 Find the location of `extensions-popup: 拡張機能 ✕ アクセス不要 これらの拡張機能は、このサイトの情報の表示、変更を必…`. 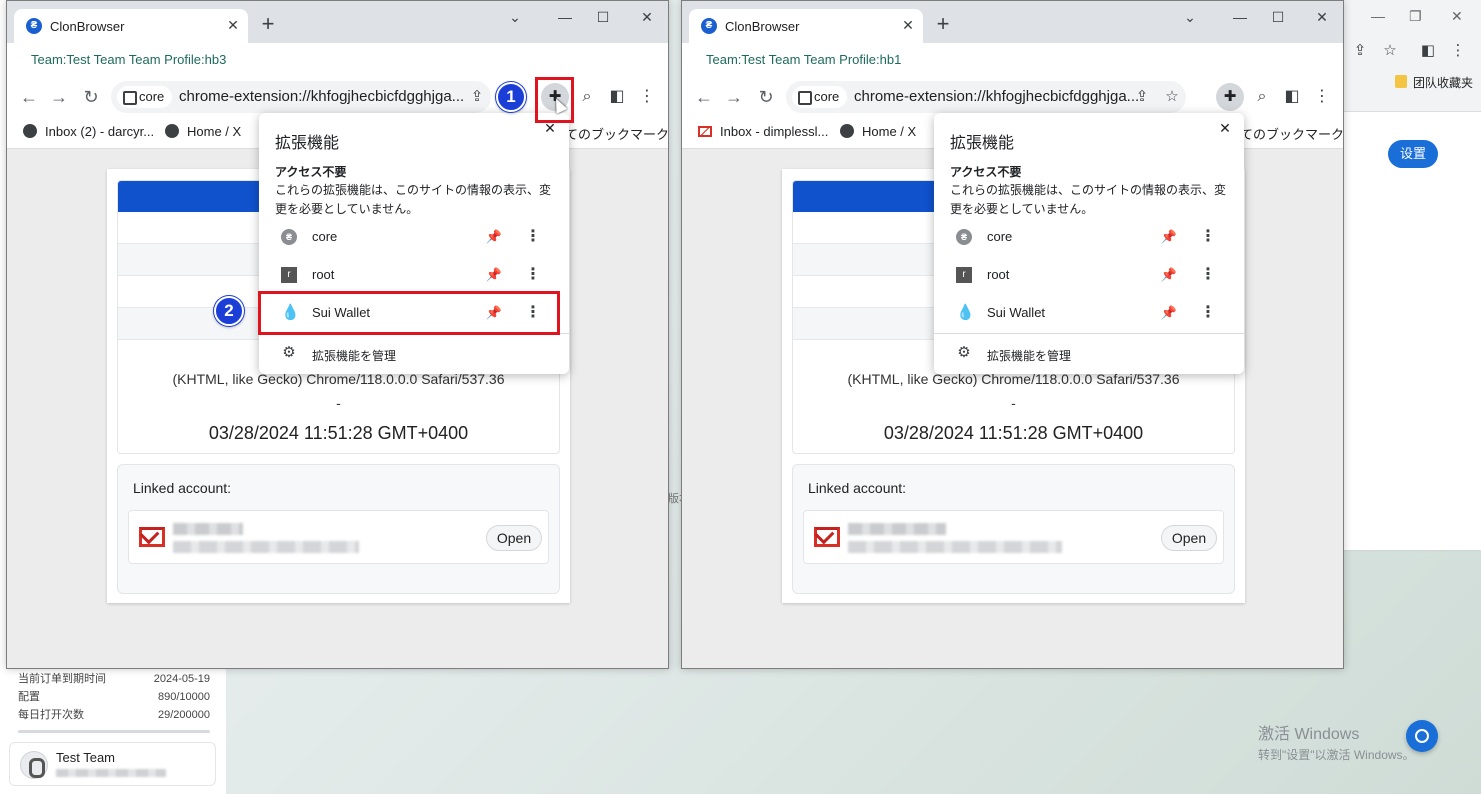

extensions-popup: 拡張機能 ✕ アクセス不要 これらの拡張機能は、このサイトの情報の表示、変更を必… is located at coordinates (1089, 243).